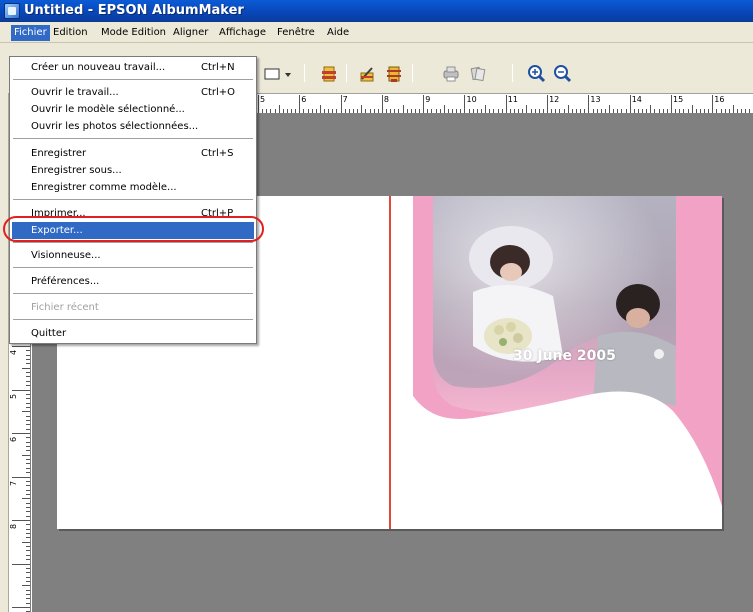  I want to click on menu-item-recent-files: Fichier récent, so click(65, 307).